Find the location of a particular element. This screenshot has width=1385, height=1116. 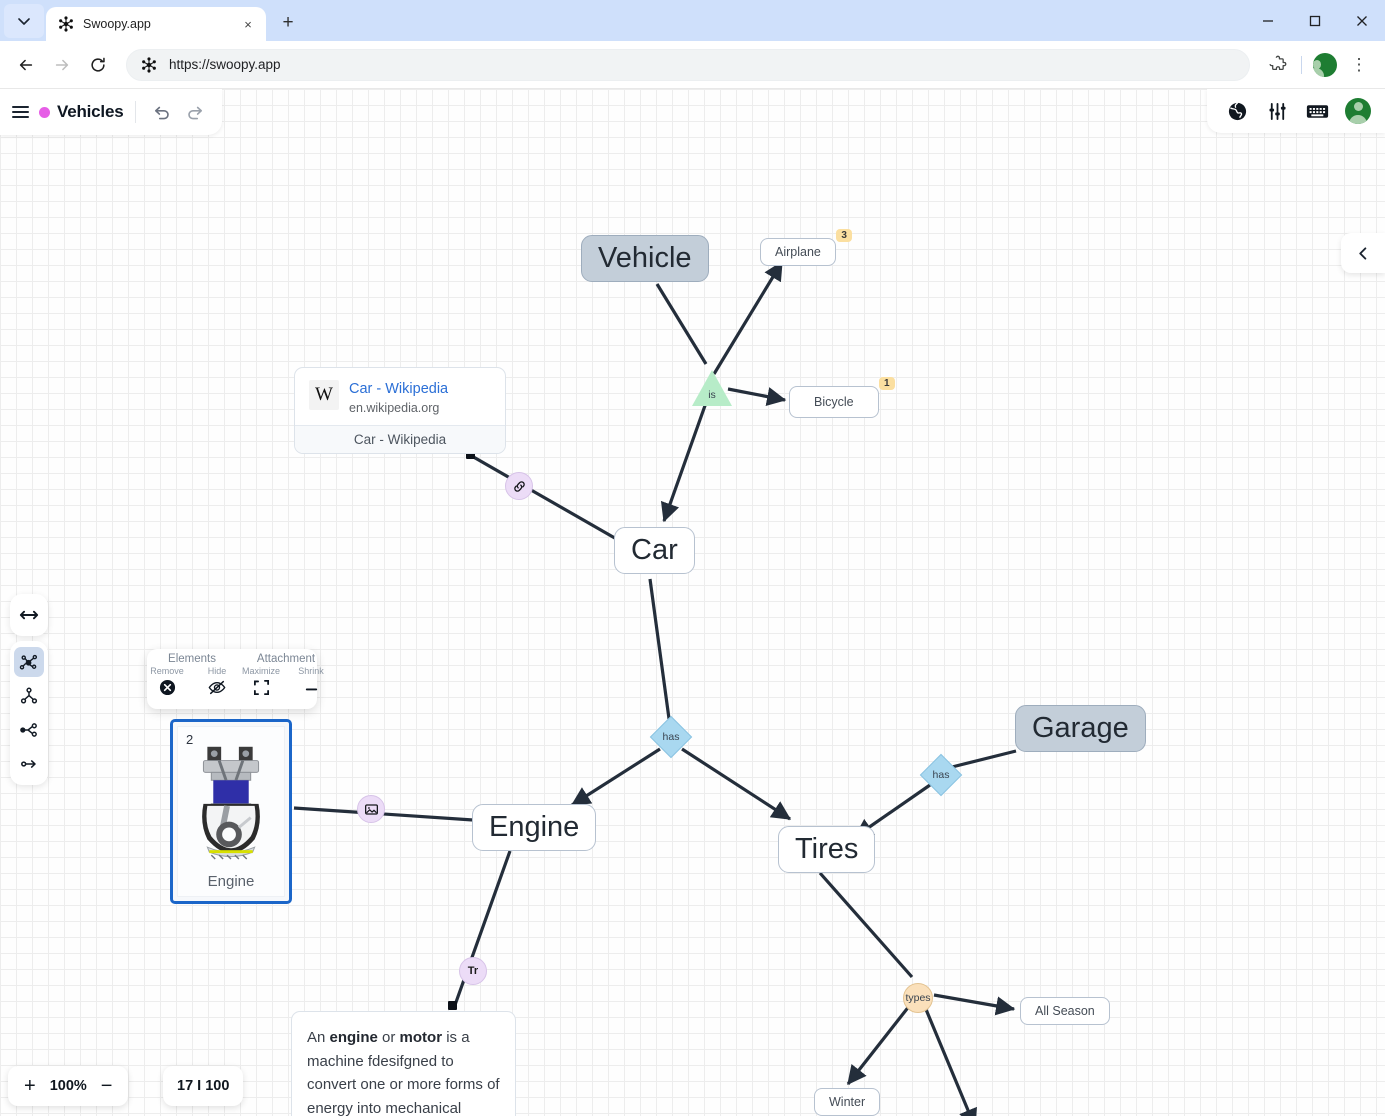

wikipedia-card-body: W Car - Wikipedia en.wikipedia.org is located at coordinates (400, 396).